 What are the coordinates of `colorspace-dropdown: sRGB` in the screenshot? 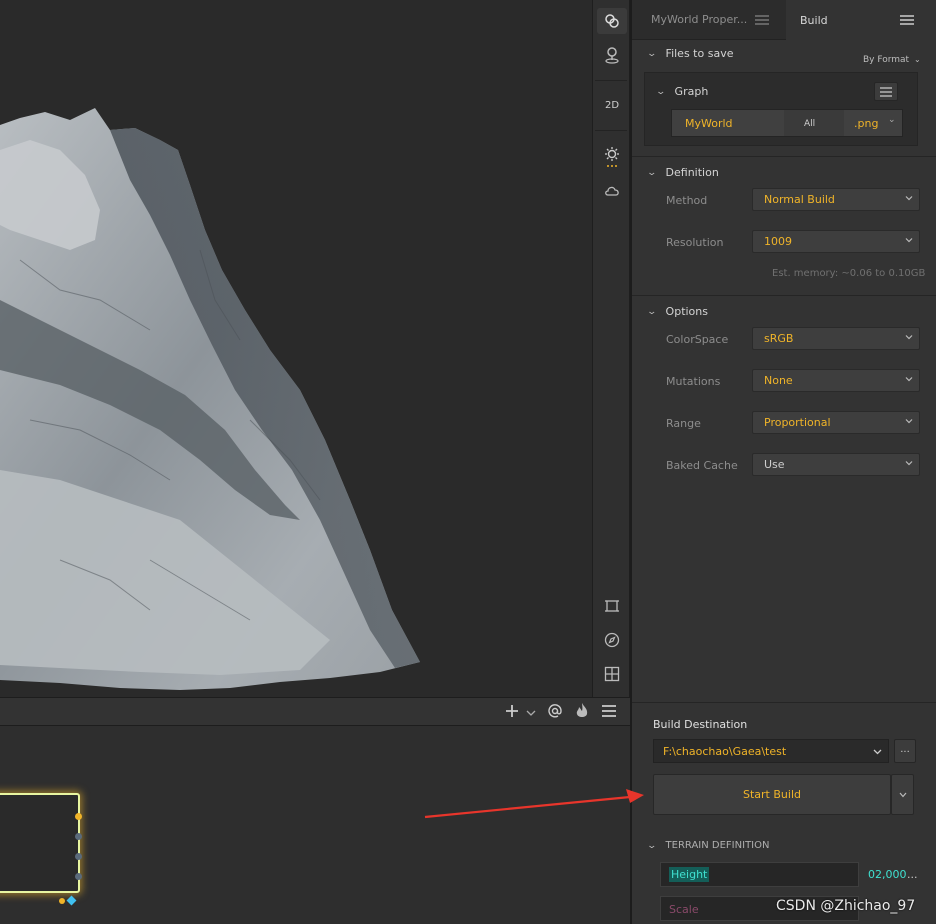 It's located at (836, 338).